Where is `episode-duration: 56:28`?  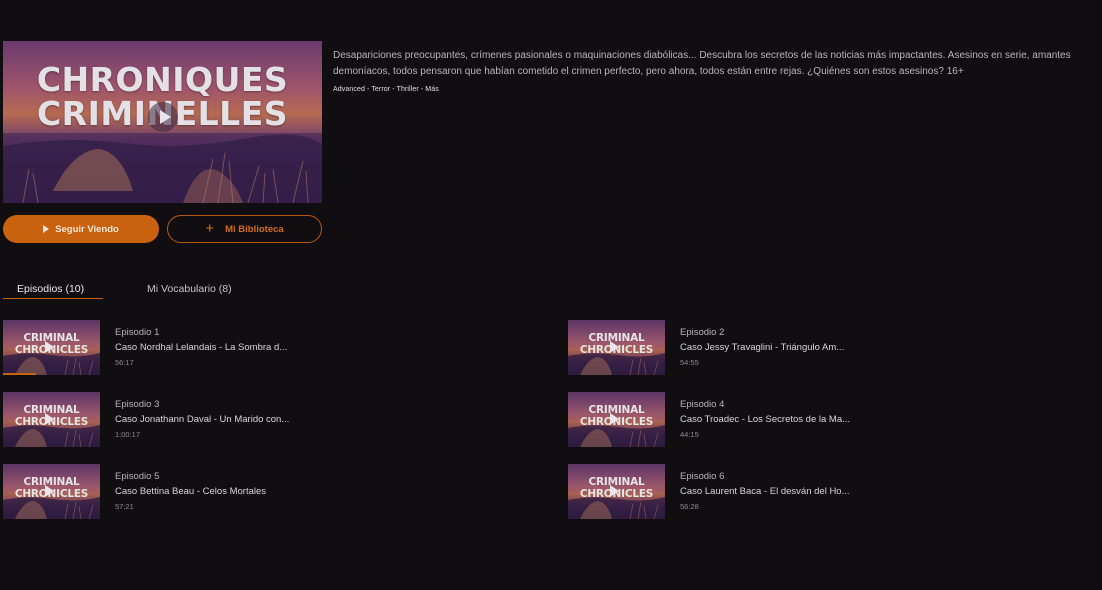
episode-duration: 56:28 is located at coordinates (689, 506).